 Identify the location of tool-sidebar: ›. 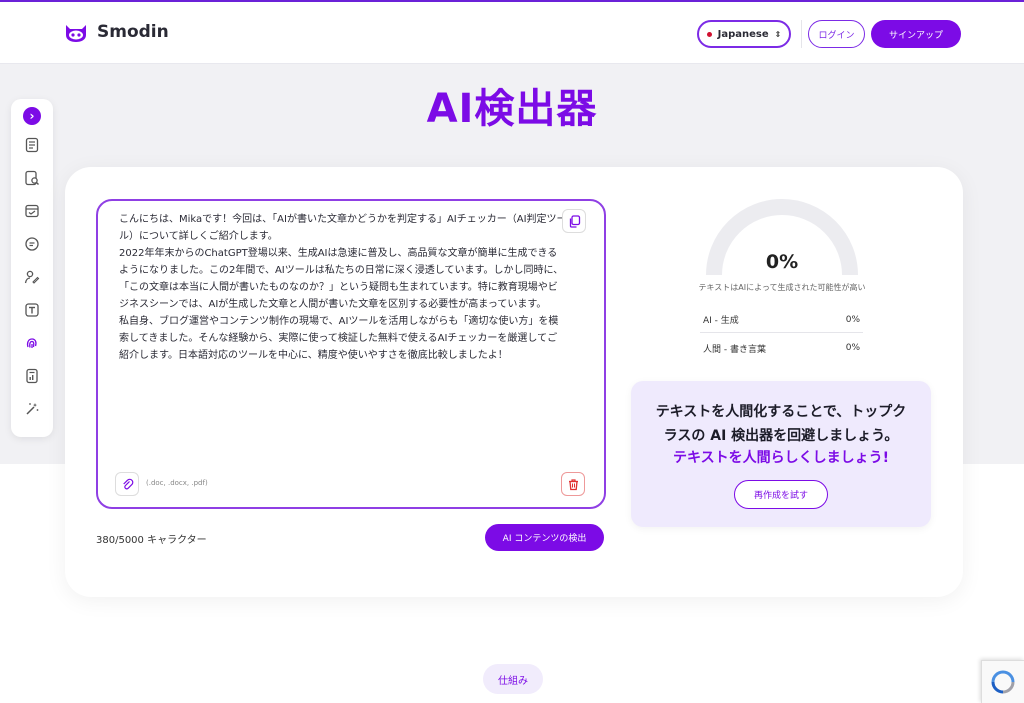
(32, 268).